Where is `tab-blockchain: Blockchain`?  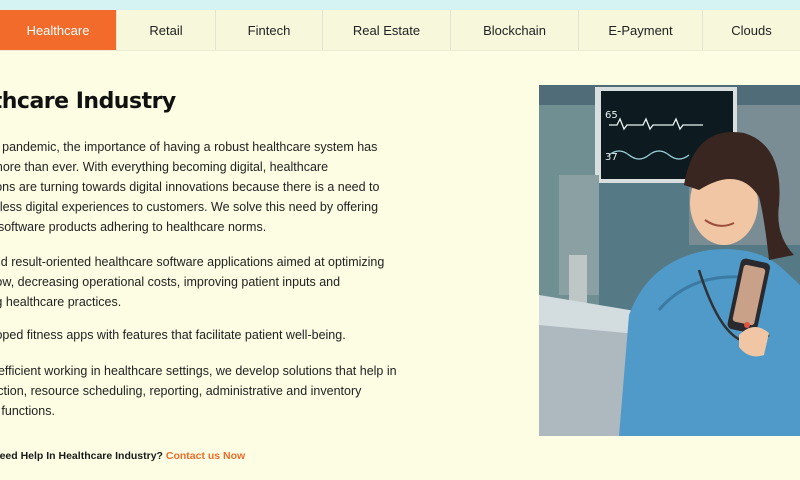
tab-blockchain: Blockchain is located at coordinates (515, 30).